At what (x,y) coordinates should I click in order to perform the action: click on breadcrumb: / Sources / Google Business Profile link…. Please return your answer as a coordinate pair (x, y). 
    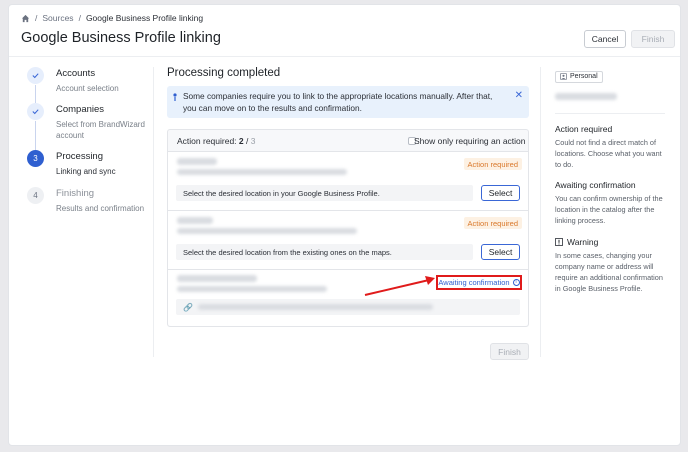
    Looking at the image, I should click on (112, 18).